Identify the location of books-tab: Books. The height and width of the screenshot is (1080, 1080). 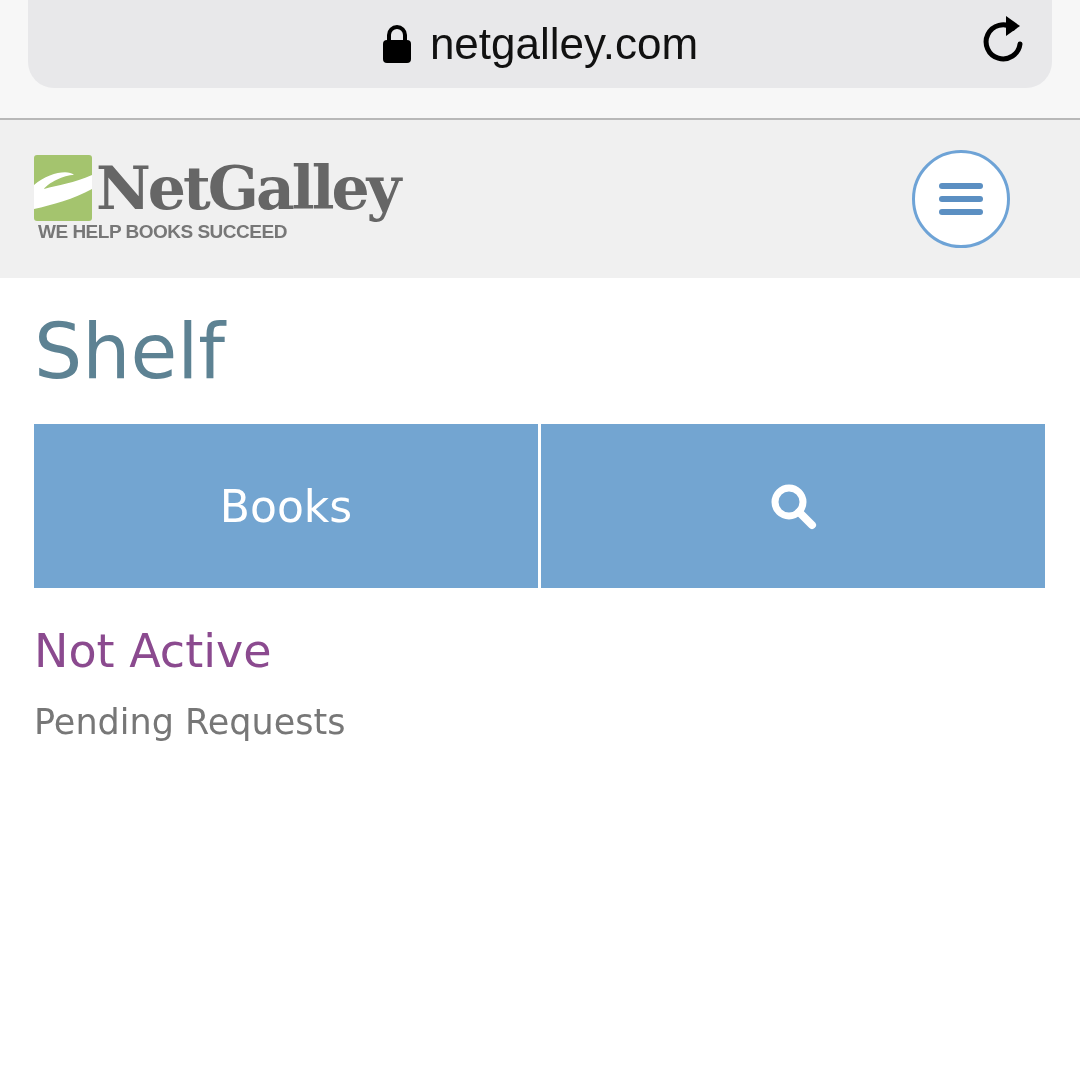
(286, 506).